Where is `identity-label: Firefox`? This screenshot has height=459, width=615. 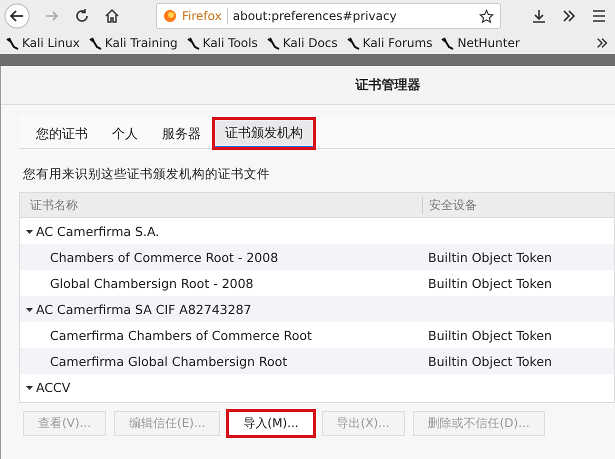 identity-label: Firefox is located at coordinates (202, 16).